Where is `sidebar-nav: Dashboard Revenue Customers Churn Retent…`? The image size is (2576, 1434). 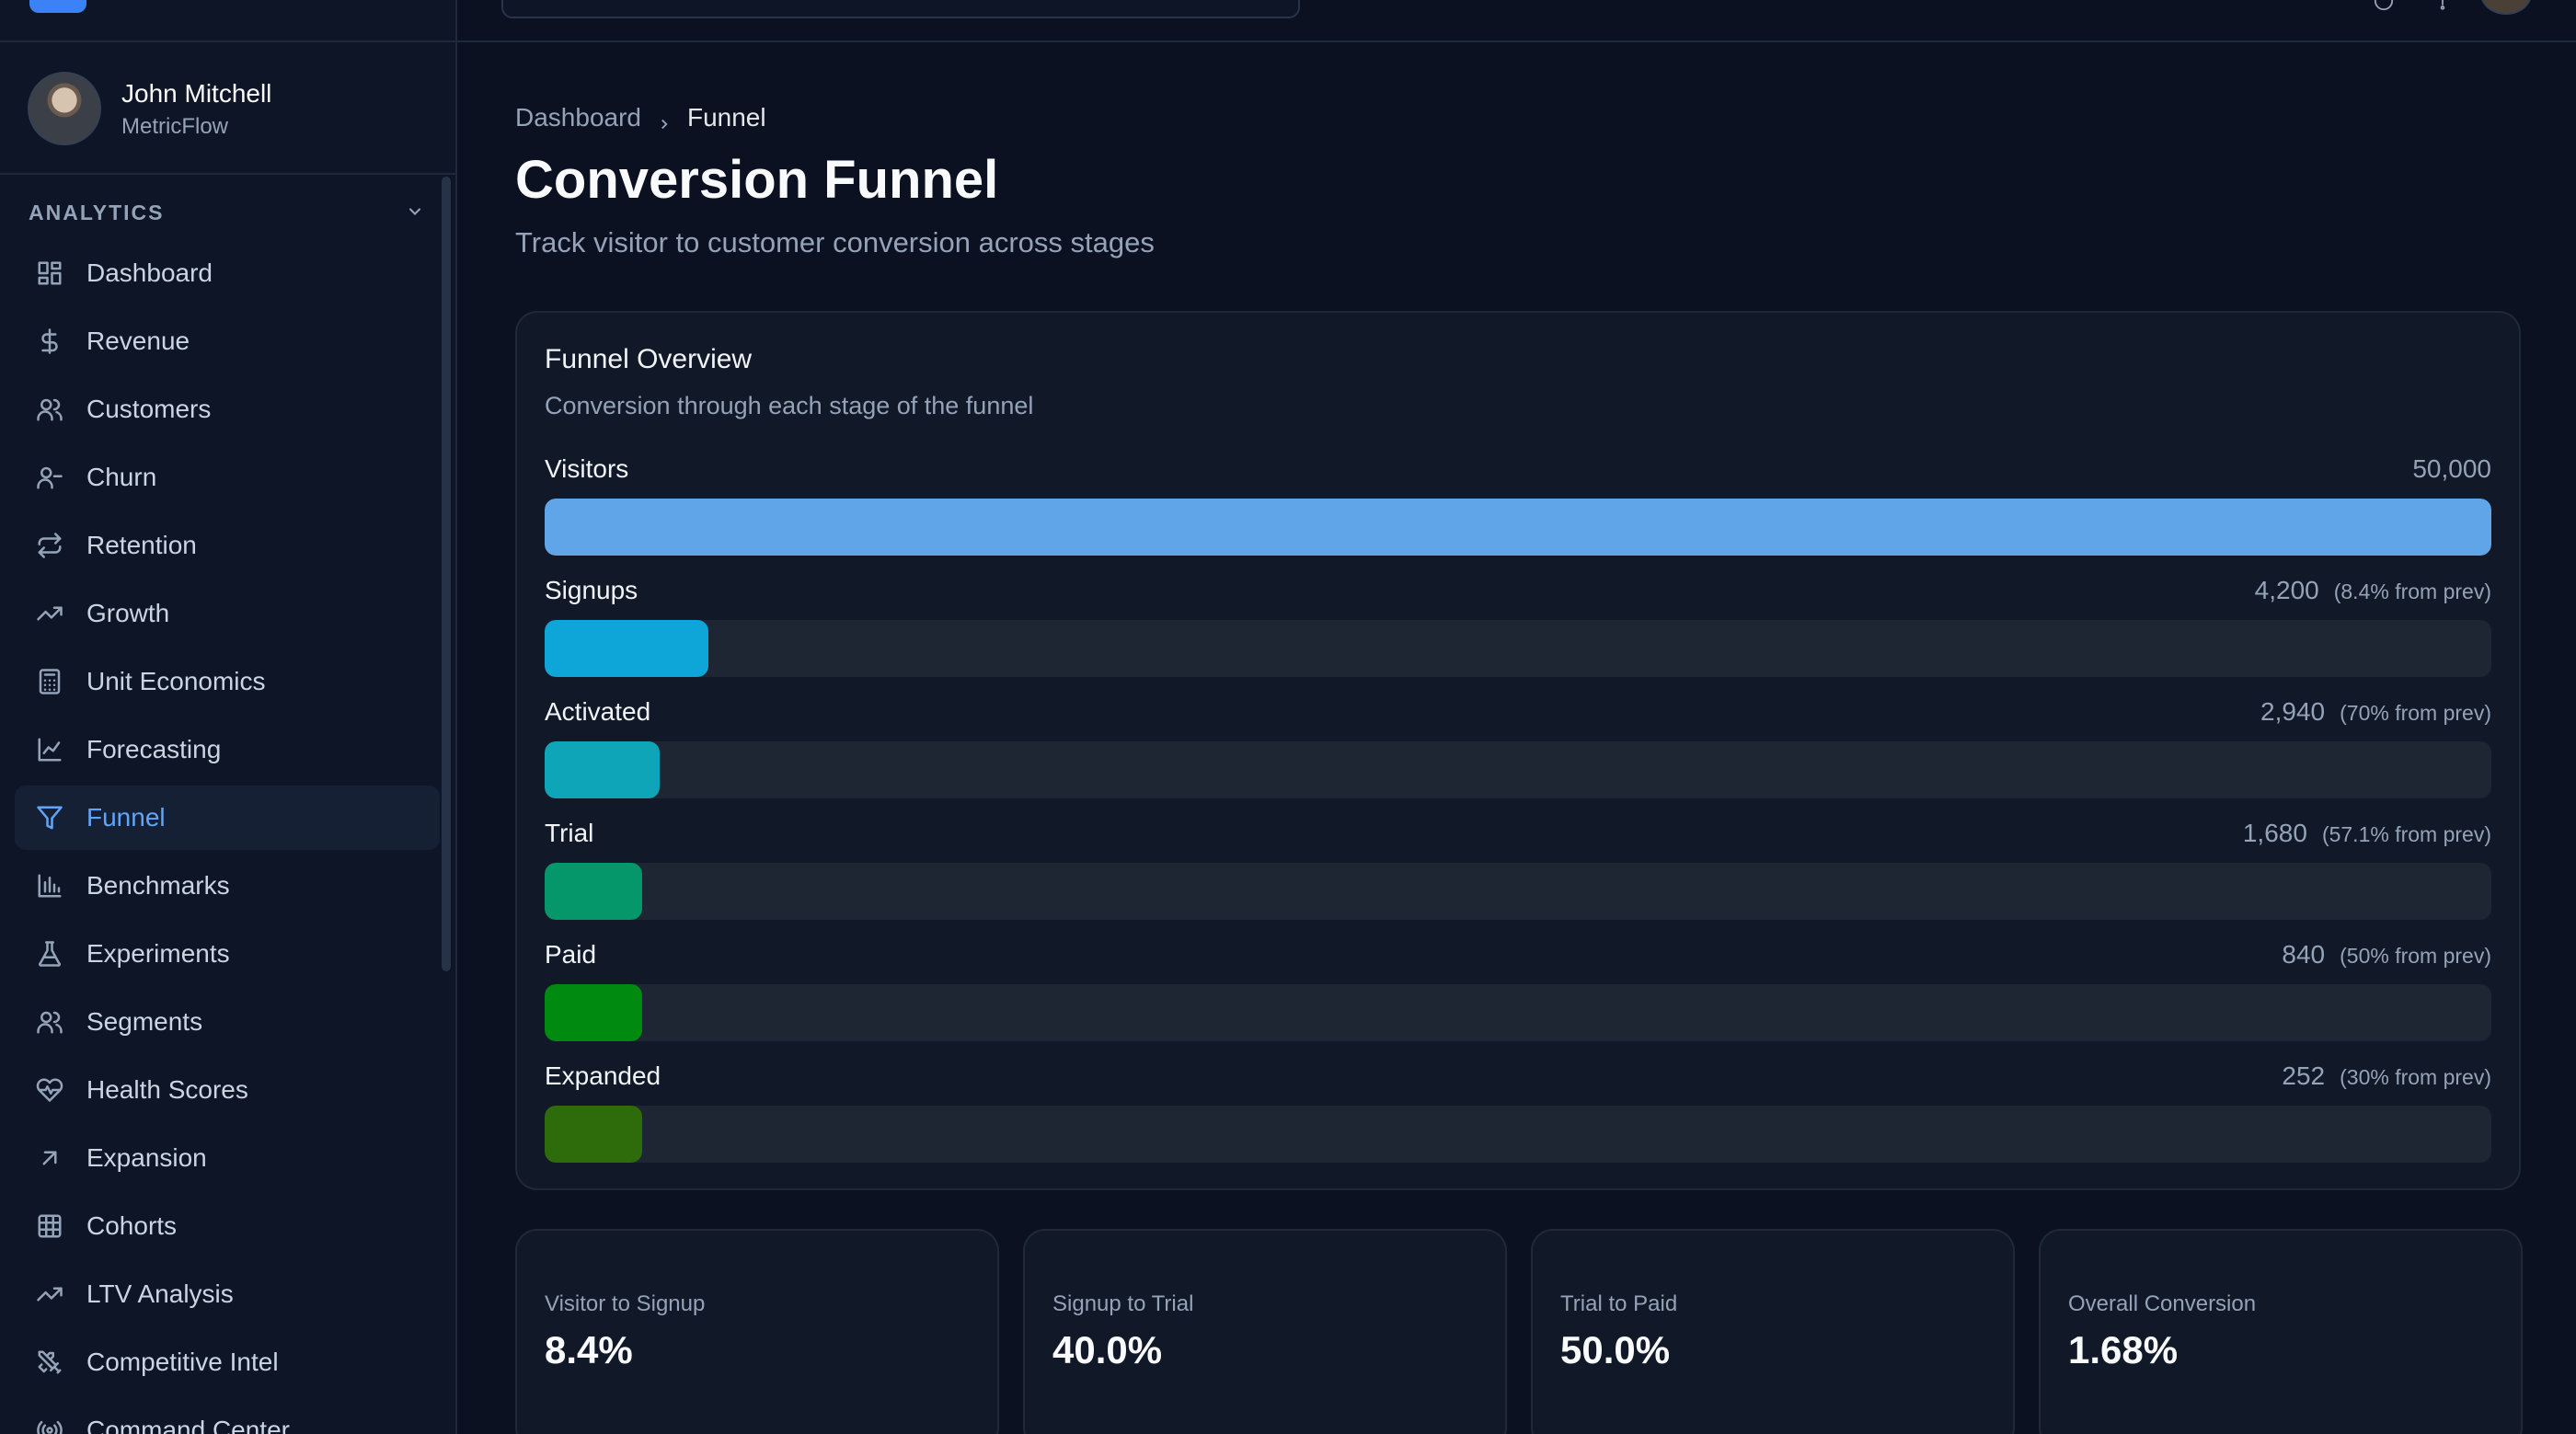
sidebar-nav: Dashboard Revenue Customers Churn Retent… is located at coordinates (227, 838).